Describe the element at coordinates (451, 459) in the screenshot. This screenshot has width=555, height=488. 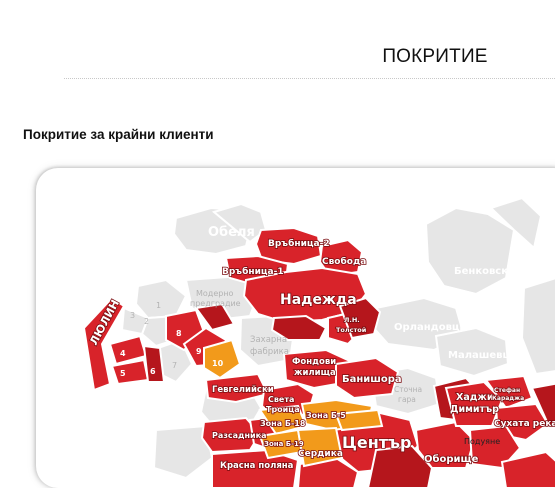
I see `label-oborishte: Оборище` at that location.